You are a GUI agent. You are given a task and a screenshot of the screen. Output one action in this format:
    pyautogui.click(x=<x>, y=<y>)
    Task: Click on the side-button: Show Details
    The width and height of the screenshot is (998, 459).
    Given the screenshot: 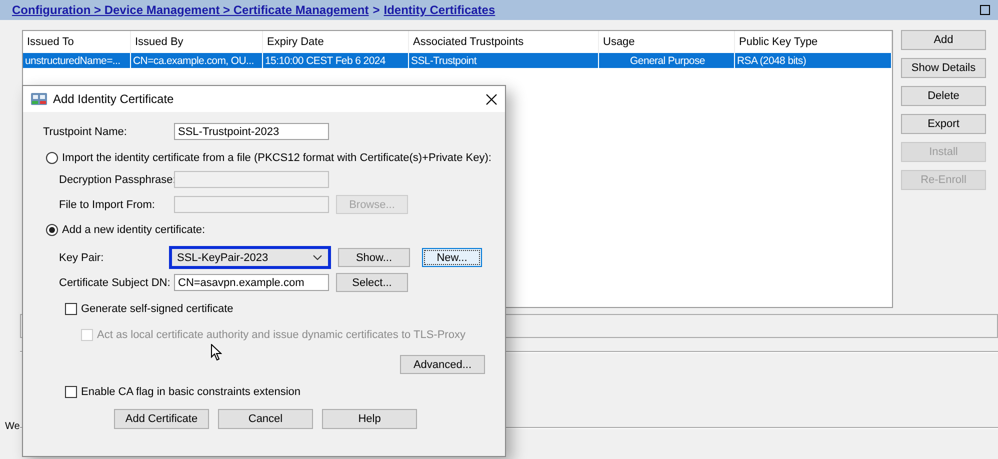 What is the action you would take?
    pyautogui.click(x=943, y=68)
    